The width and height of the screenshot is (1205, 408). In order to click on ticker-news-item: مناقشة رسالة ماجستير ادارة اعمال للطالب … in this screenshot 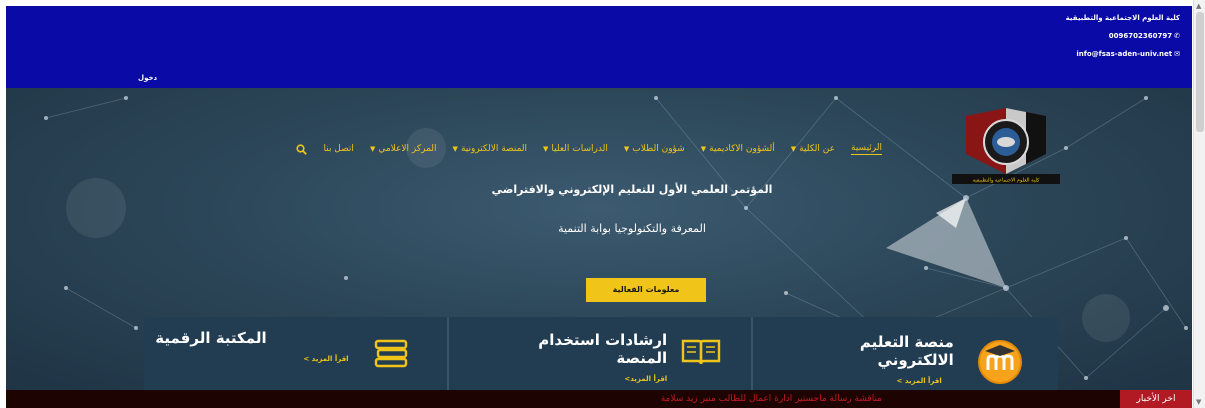, I will do `click(771, 399)`.